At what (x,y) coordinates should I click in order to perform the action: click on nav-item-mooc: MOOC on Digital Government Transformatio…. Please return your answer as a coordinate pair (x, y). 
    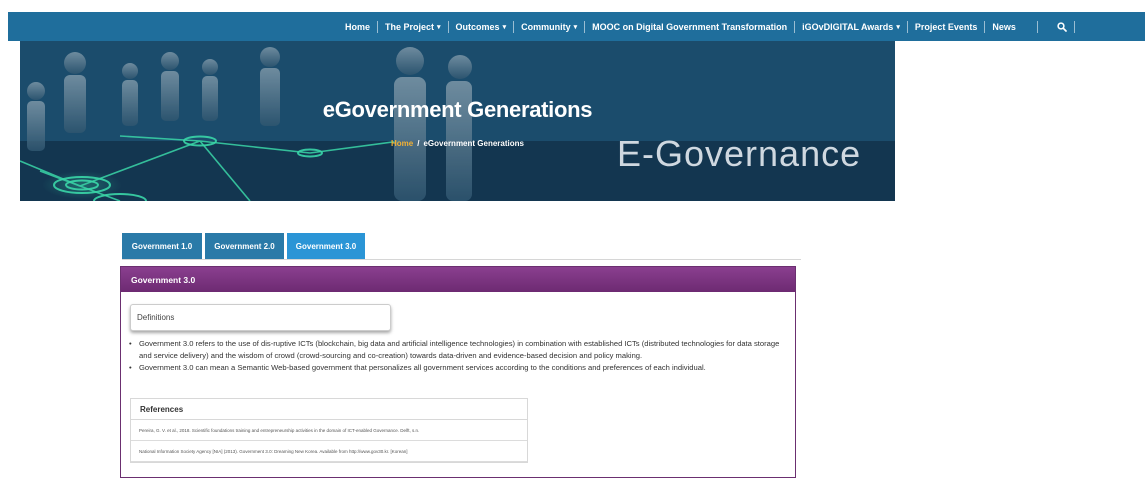
    Looking at the image, I should click on (689, 27).